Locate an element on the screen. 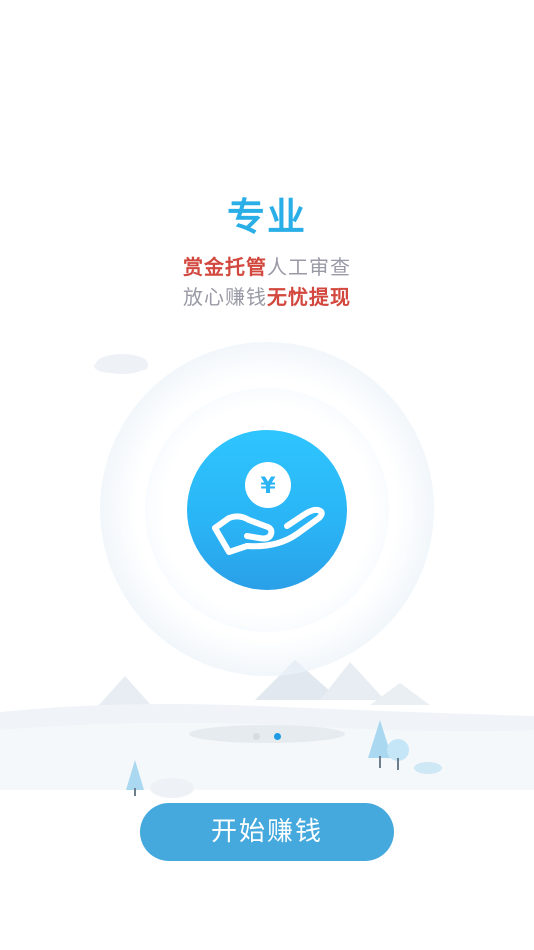  hand-holding-coin-icon: ¥ is located at coordinates (268, 508).